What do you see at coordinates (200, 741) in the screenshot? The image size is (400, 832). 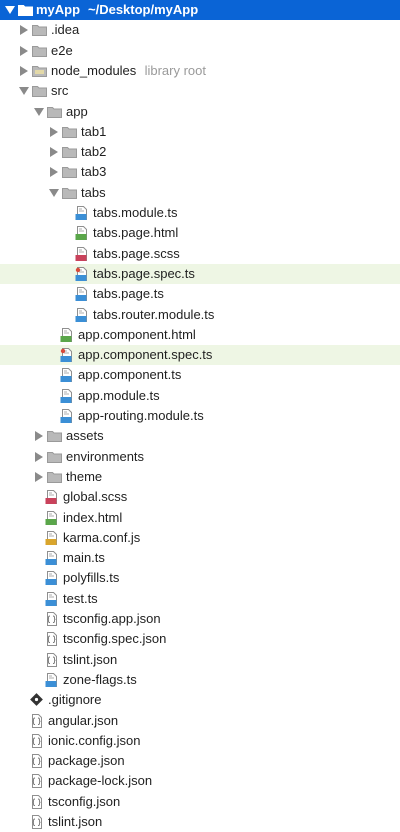 I see `tree-file: ionic.config.json` at bounding box center [200, 741].